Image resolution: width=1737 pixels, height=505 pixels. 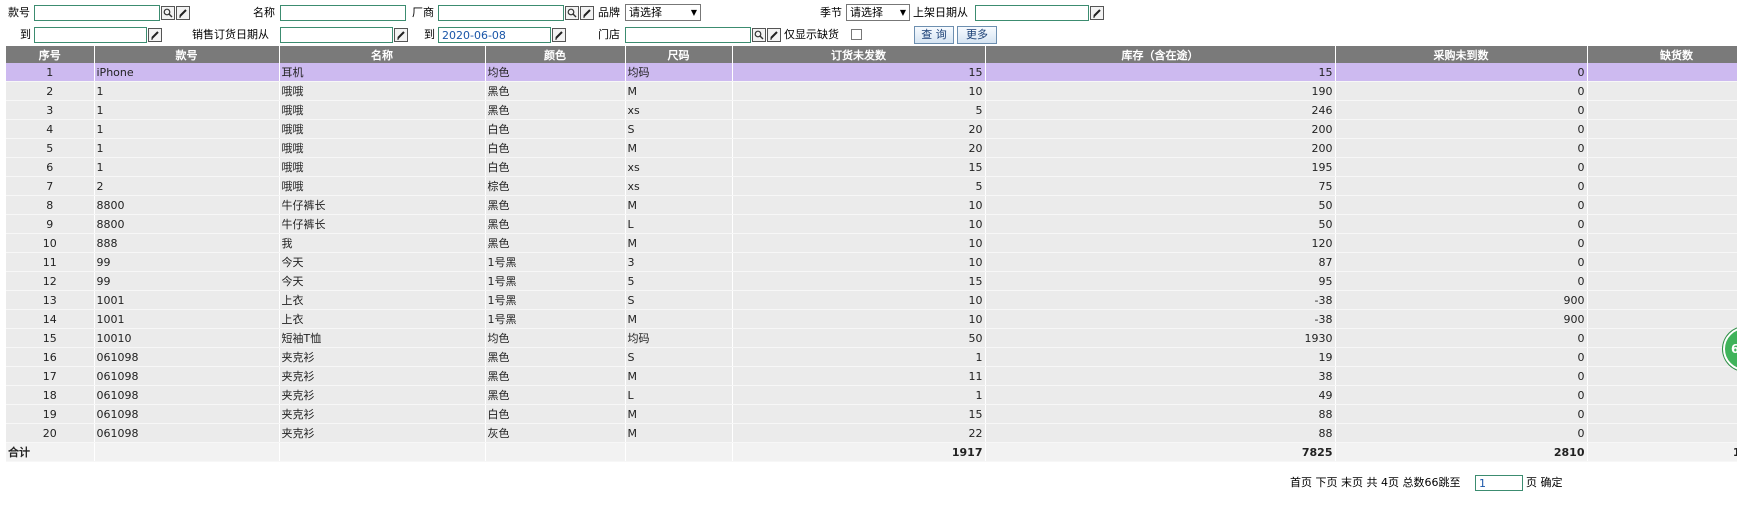 I want to click on table-row: 19061098夹克衫白色M158800, so click(x=871, y=414).